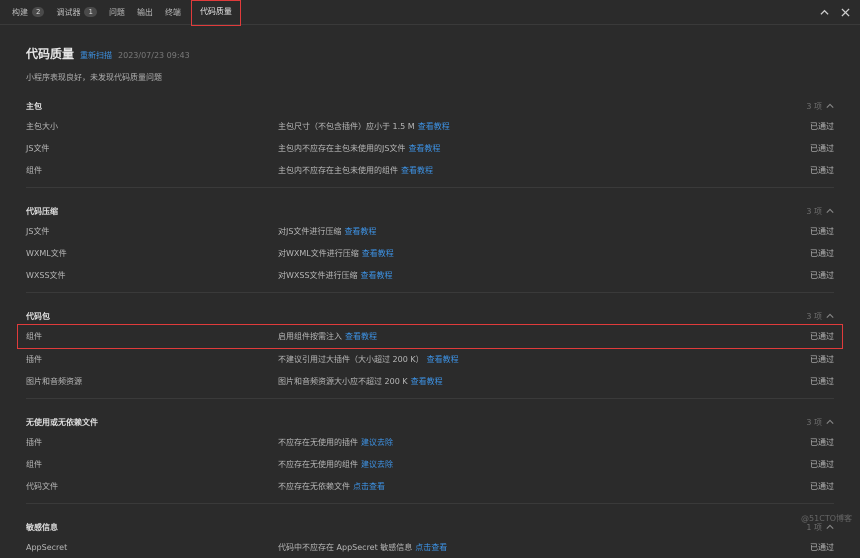 This screenshot has height=558, width=860. Describe the element at coordinates (430, 53) in the screenshot. I see `page-header: 代码质量 重新扫描 2023/07/23 09:43` at that location.